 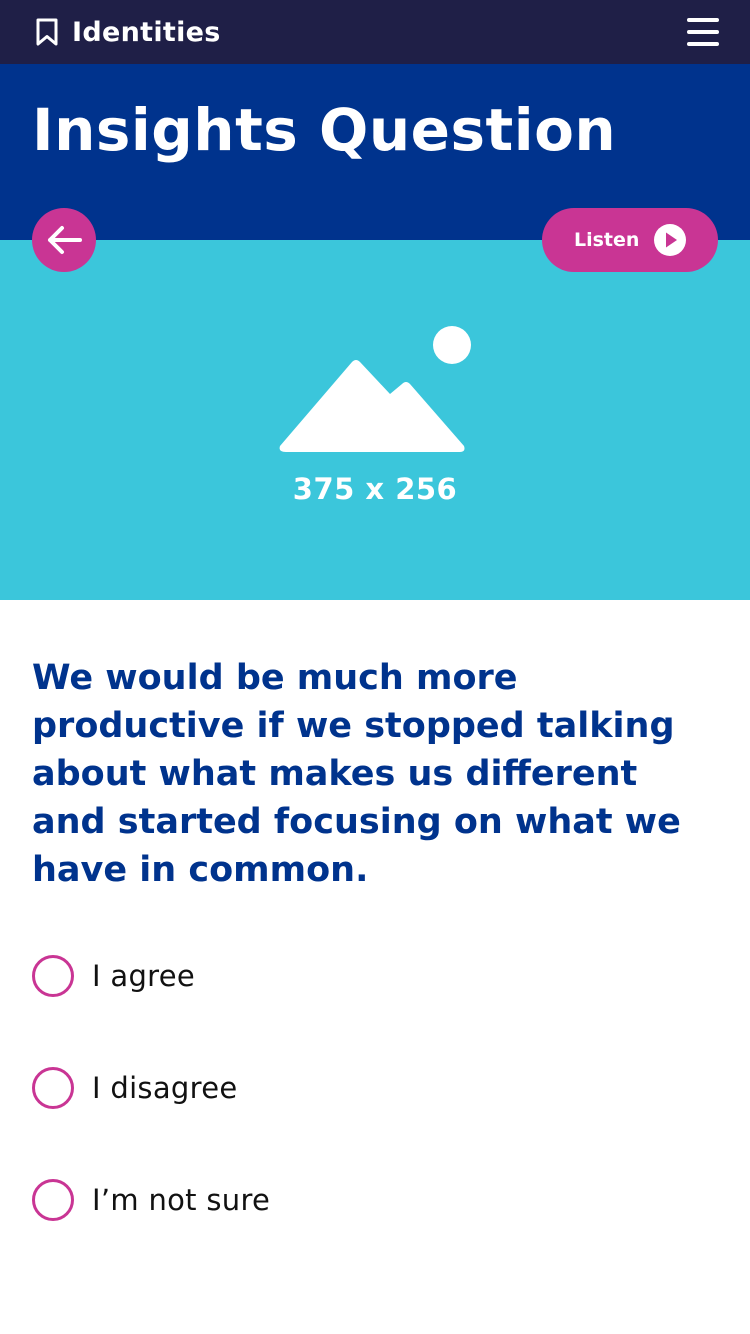 What do you see at coordinates (53, 1088) in the screenshot?
I see `radio-button-disagree` at bounding box center [53, 1088].